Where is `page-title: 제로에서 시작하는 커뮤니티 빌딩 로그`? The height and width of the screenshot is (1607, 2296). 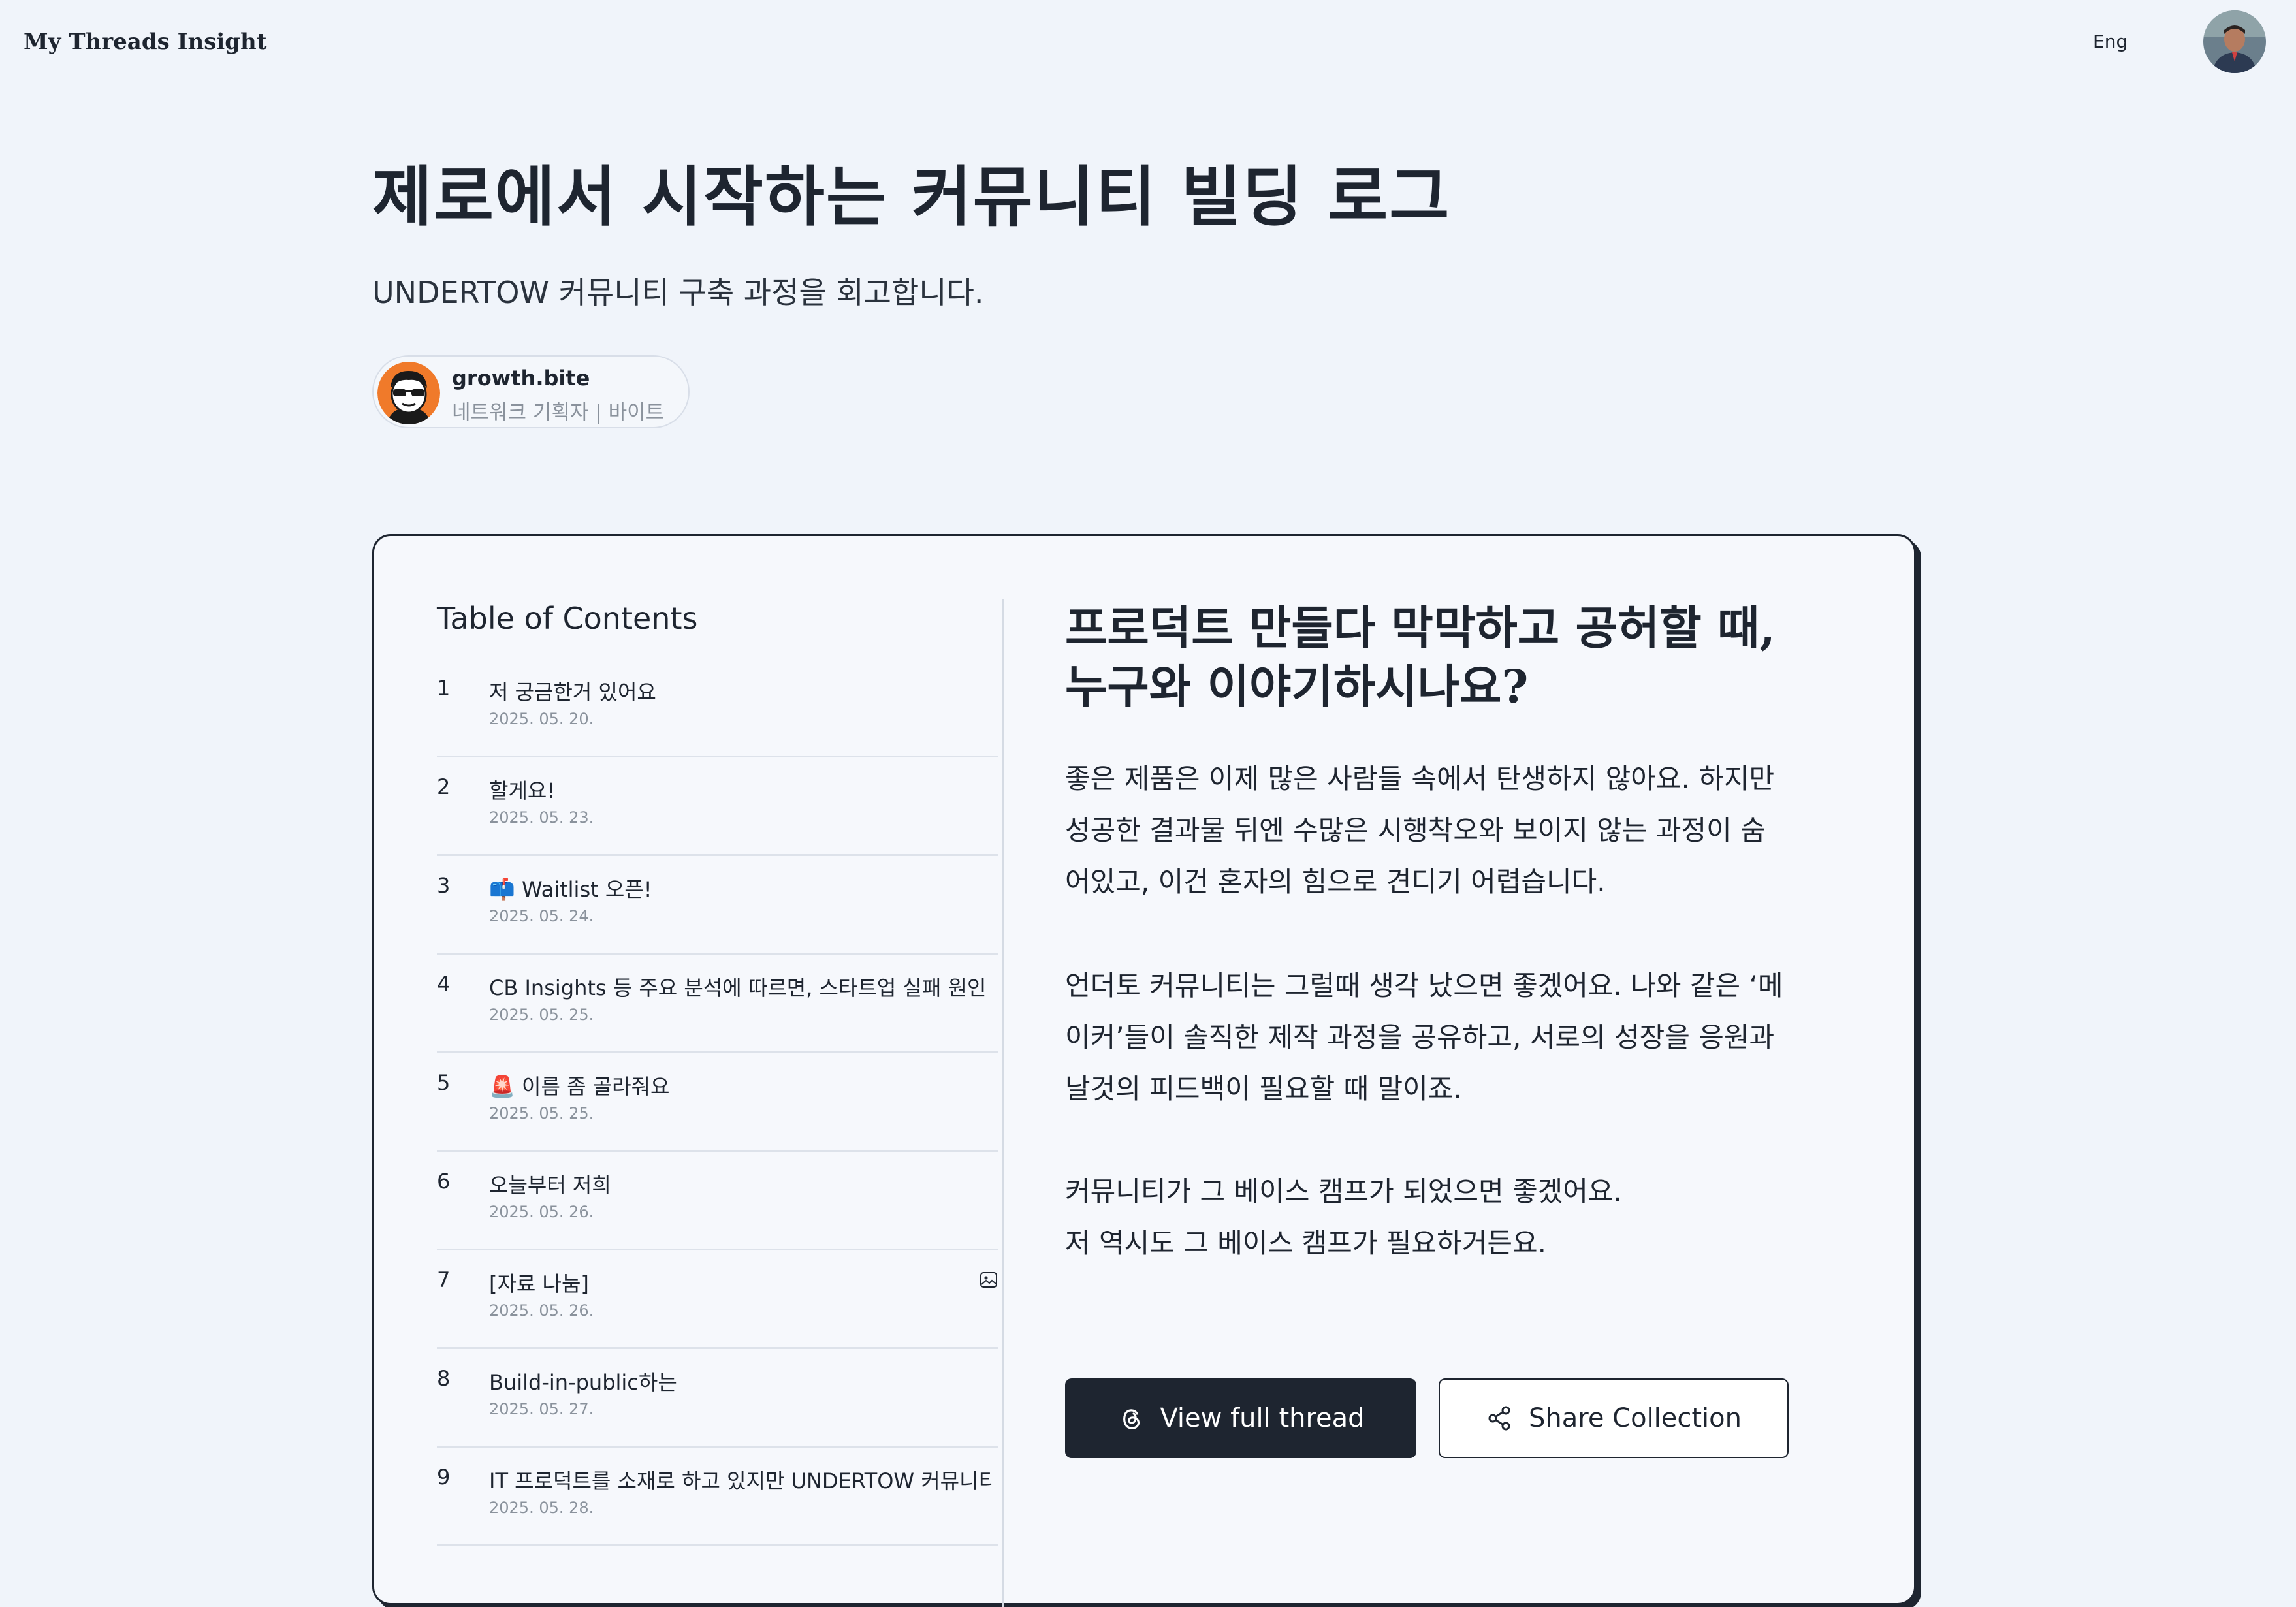 page-title: 제로에서 시작하는 커뮤니티 빌딩 로그 is located at coordinates (911, 196).